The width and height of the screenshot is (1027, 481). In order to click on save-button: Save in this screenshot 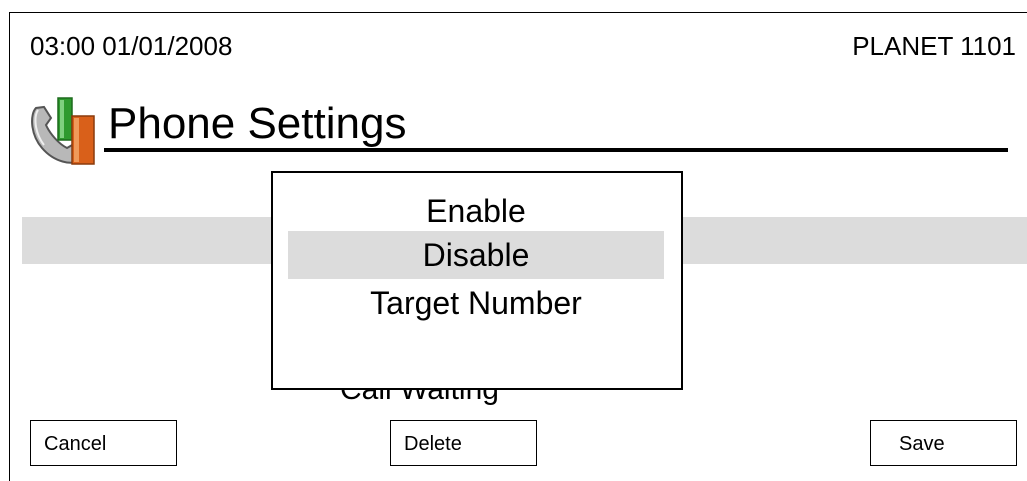, I will do `click(943, 443)`.